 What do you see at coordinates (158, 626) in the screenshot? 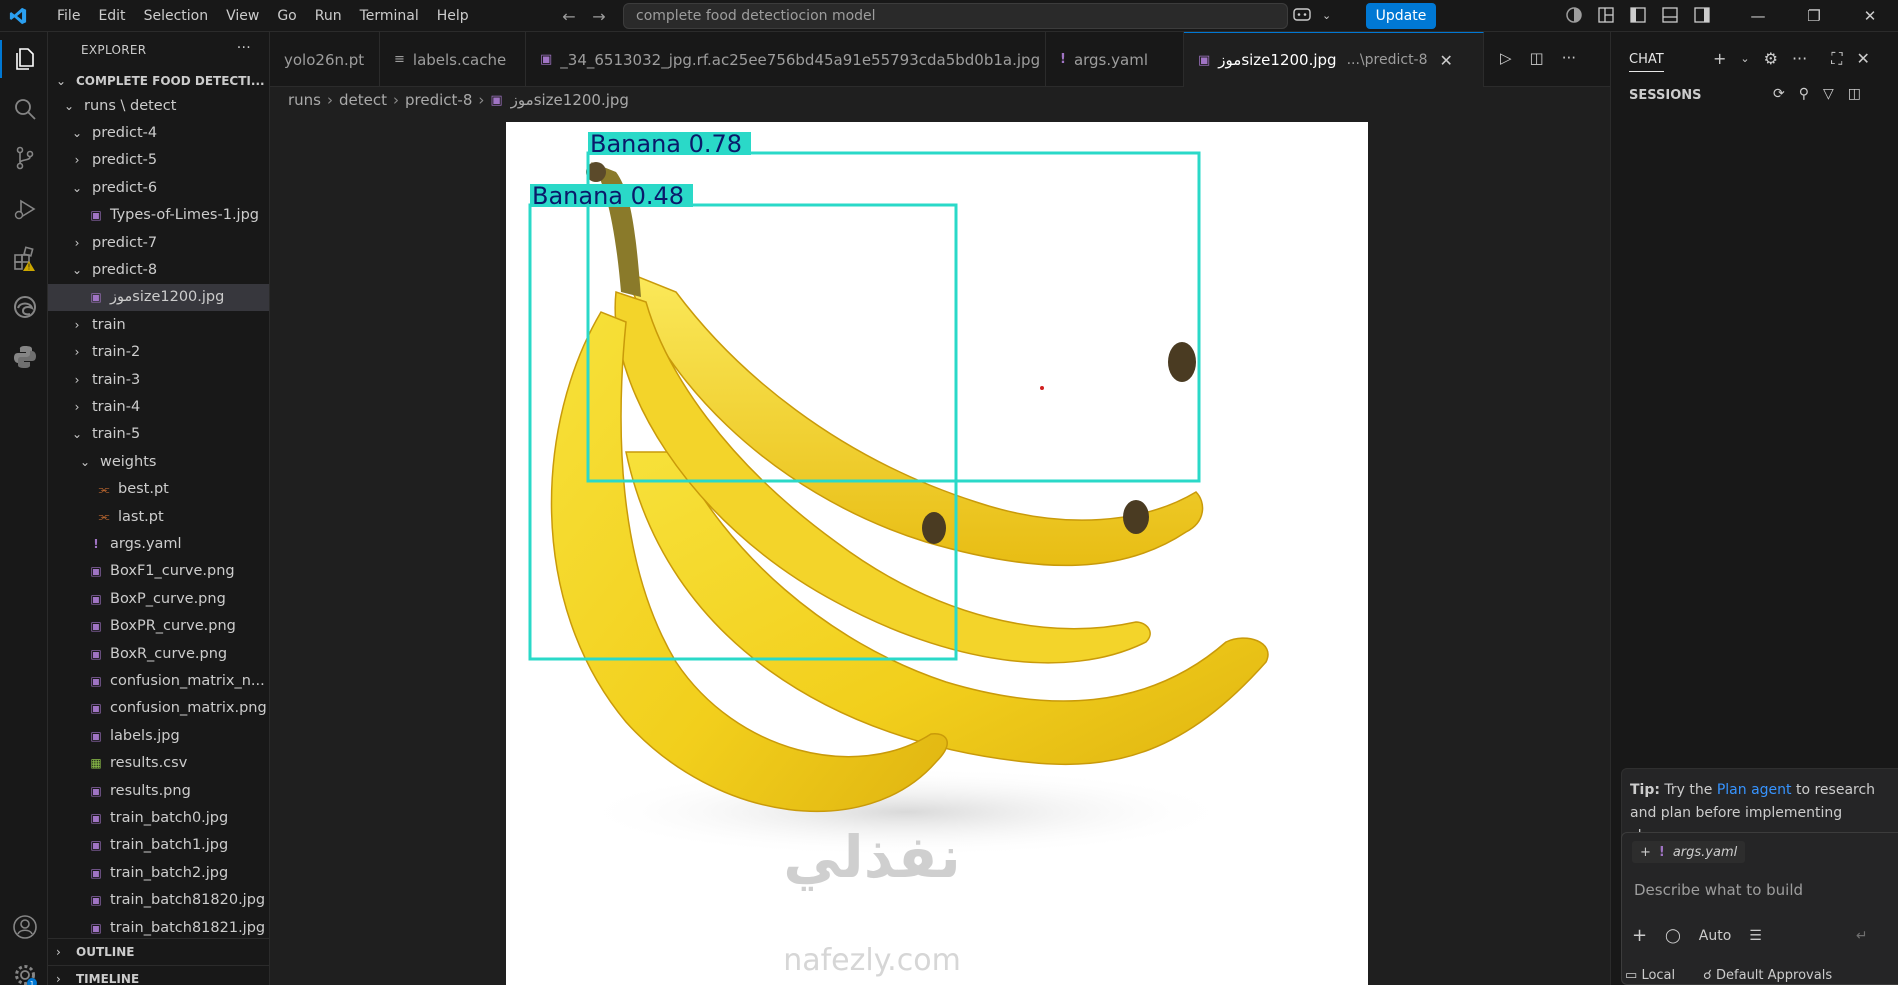
I see `tree-file: ▣ BoxPR_curve.png` at bounding box center [158, 626].